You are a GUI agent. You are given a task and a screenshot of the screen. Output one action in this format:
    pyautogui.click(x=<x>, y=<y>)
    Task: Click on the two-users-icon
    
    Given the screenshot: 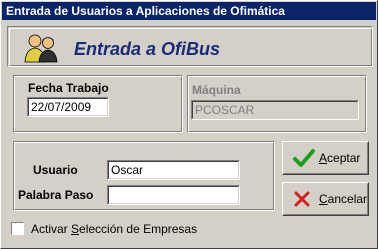 What is the action you would take?
    pyautogui.click(x=41, y=48)
    